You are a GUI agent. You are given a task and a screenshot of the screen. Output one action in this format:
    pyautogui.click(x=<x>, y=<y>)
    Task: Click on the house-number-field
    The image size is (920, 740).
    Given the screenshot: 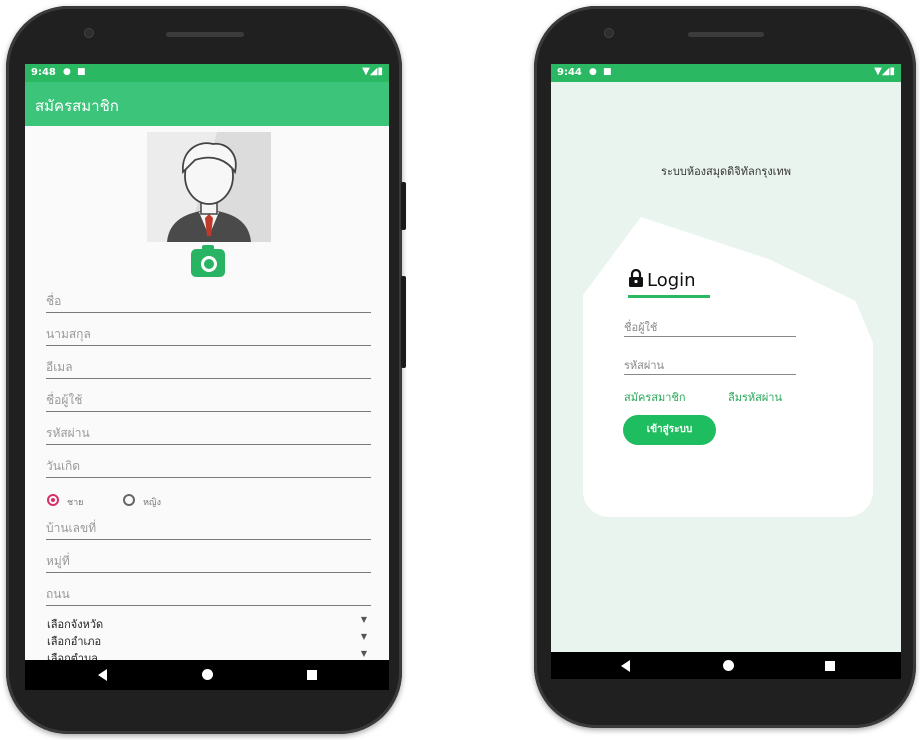 What is the action you would take?
    pyautogui.click(x=208, y=528)
    